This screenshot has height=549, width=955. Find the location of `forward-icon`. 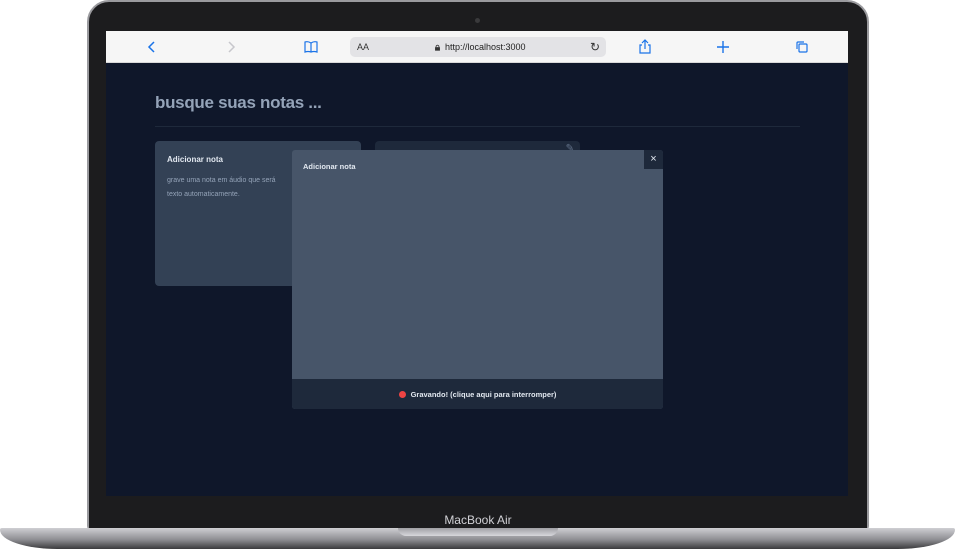

forward-icon is located at coordinates (231, 47).